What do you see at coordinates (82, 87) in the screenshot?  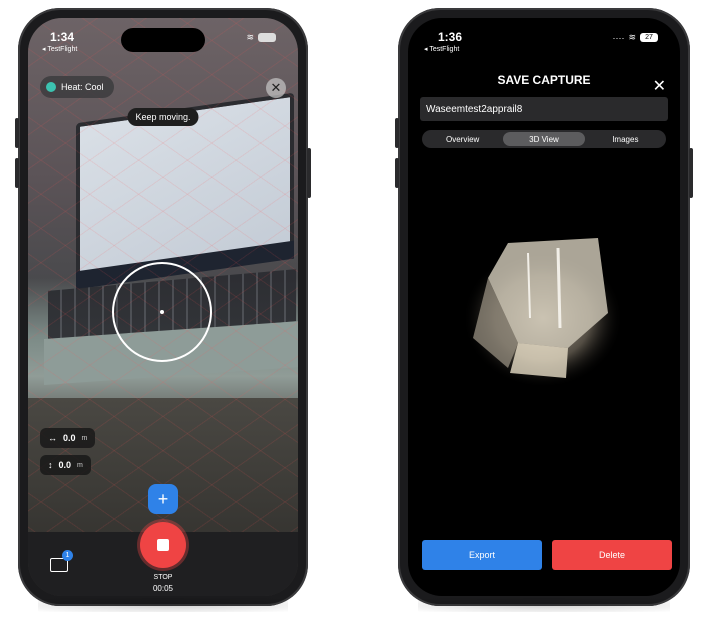 I see `heat-label: Heat: Cool` at bounding box center [82, 87].